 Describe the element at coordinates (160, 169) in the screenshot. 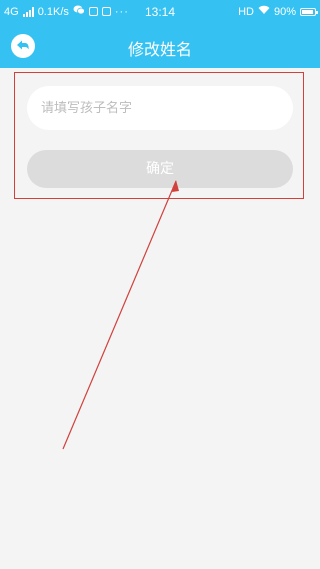

I see `confirm-button: 确定` at that location.